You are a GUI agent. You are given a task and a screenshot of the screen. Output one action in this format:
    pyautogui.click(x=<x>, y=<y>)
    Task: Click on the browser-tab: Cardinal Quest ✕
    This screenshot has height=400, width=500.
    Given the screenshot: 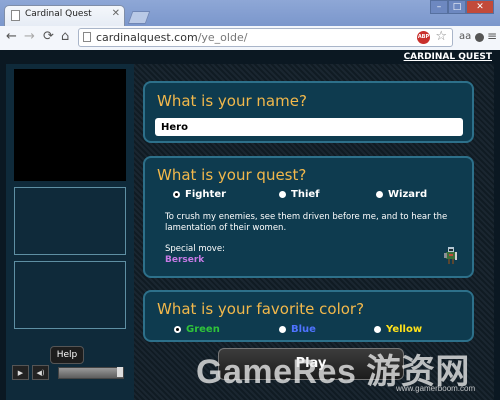 What is the action you would take?
    pyautogui.click(x=64, y=15)
    